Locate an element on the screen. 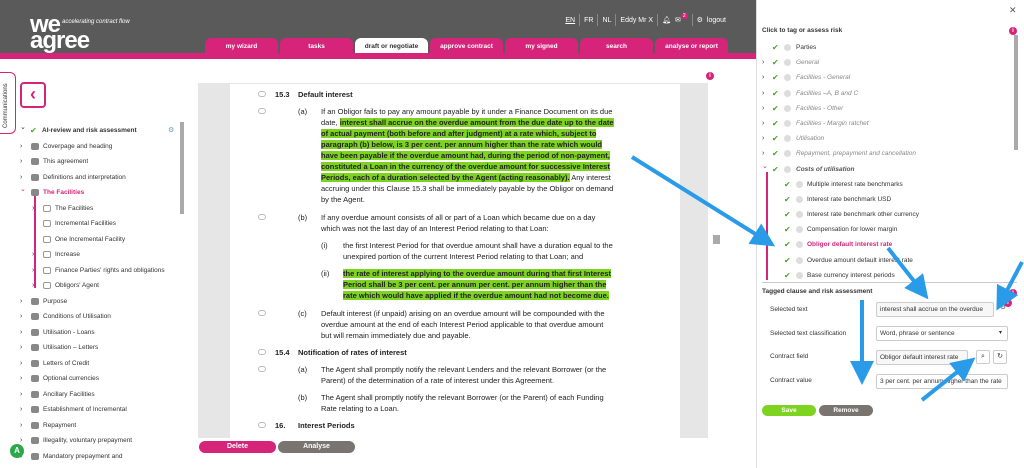 This screenshot has width=1024, height=468. tree-item: › Optional currencies is located at coordinates (98, 379).